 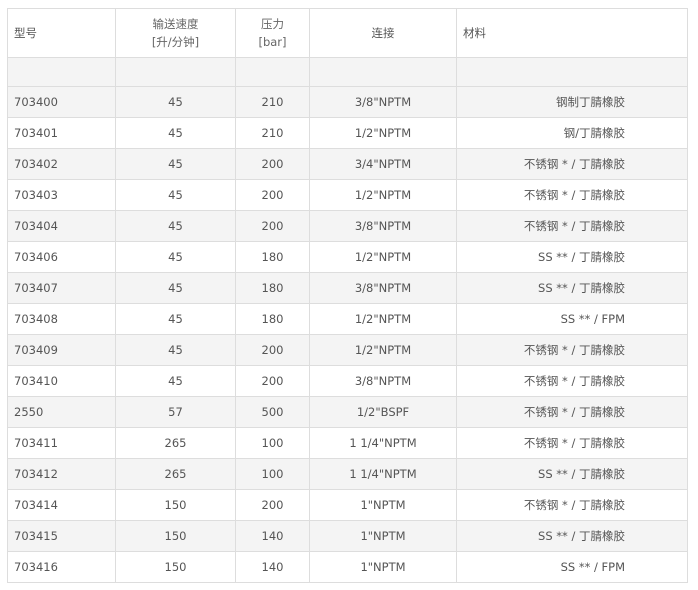 I want to click on table-row: 703416 150 140 1"NPTM SS ** / FPM, so click(x=347, y=567).